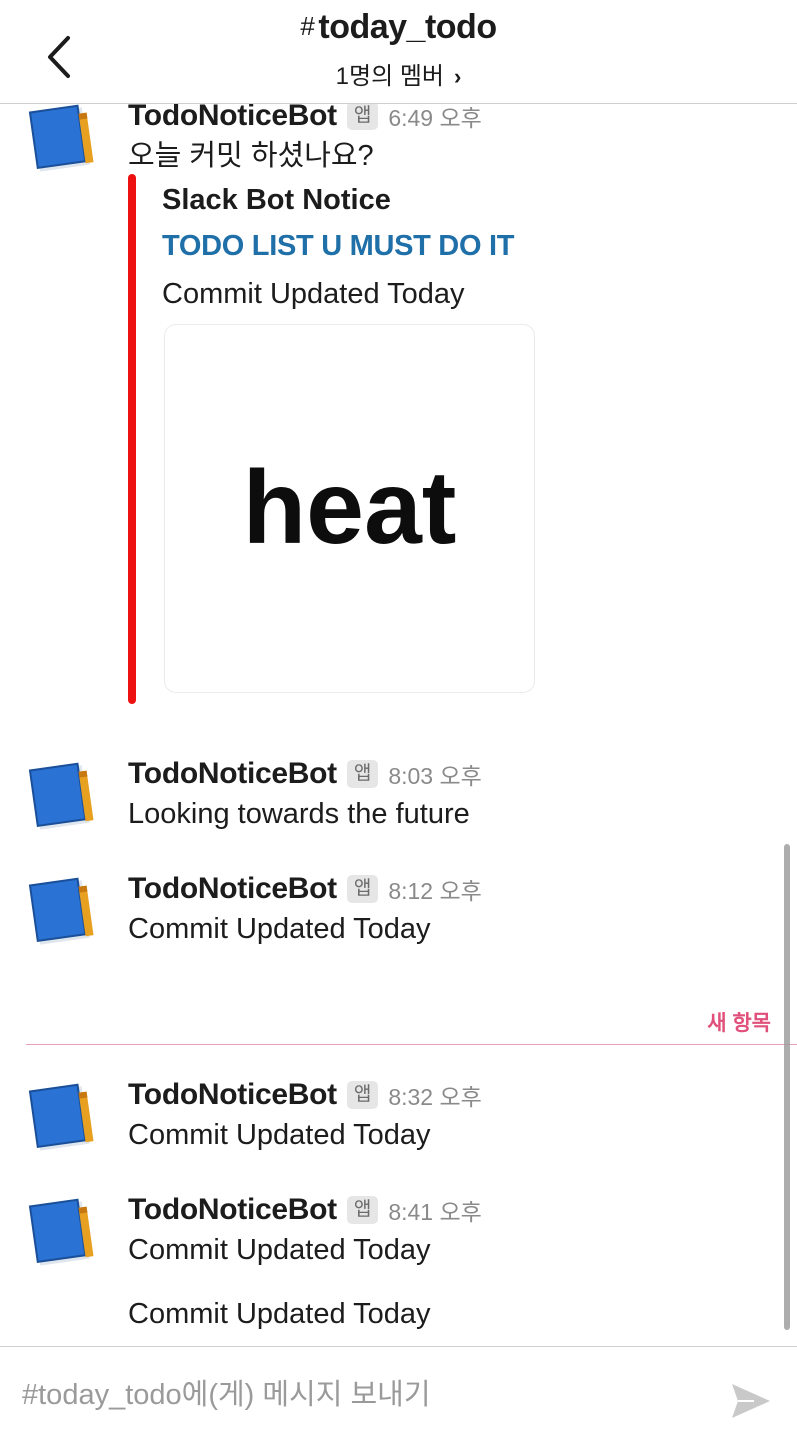 The width and height of the screenshot is (797, 1440). Describe the element at coordinates (458, 76) in the screenshot. I see `chevron-right-icon: ›` at that location.